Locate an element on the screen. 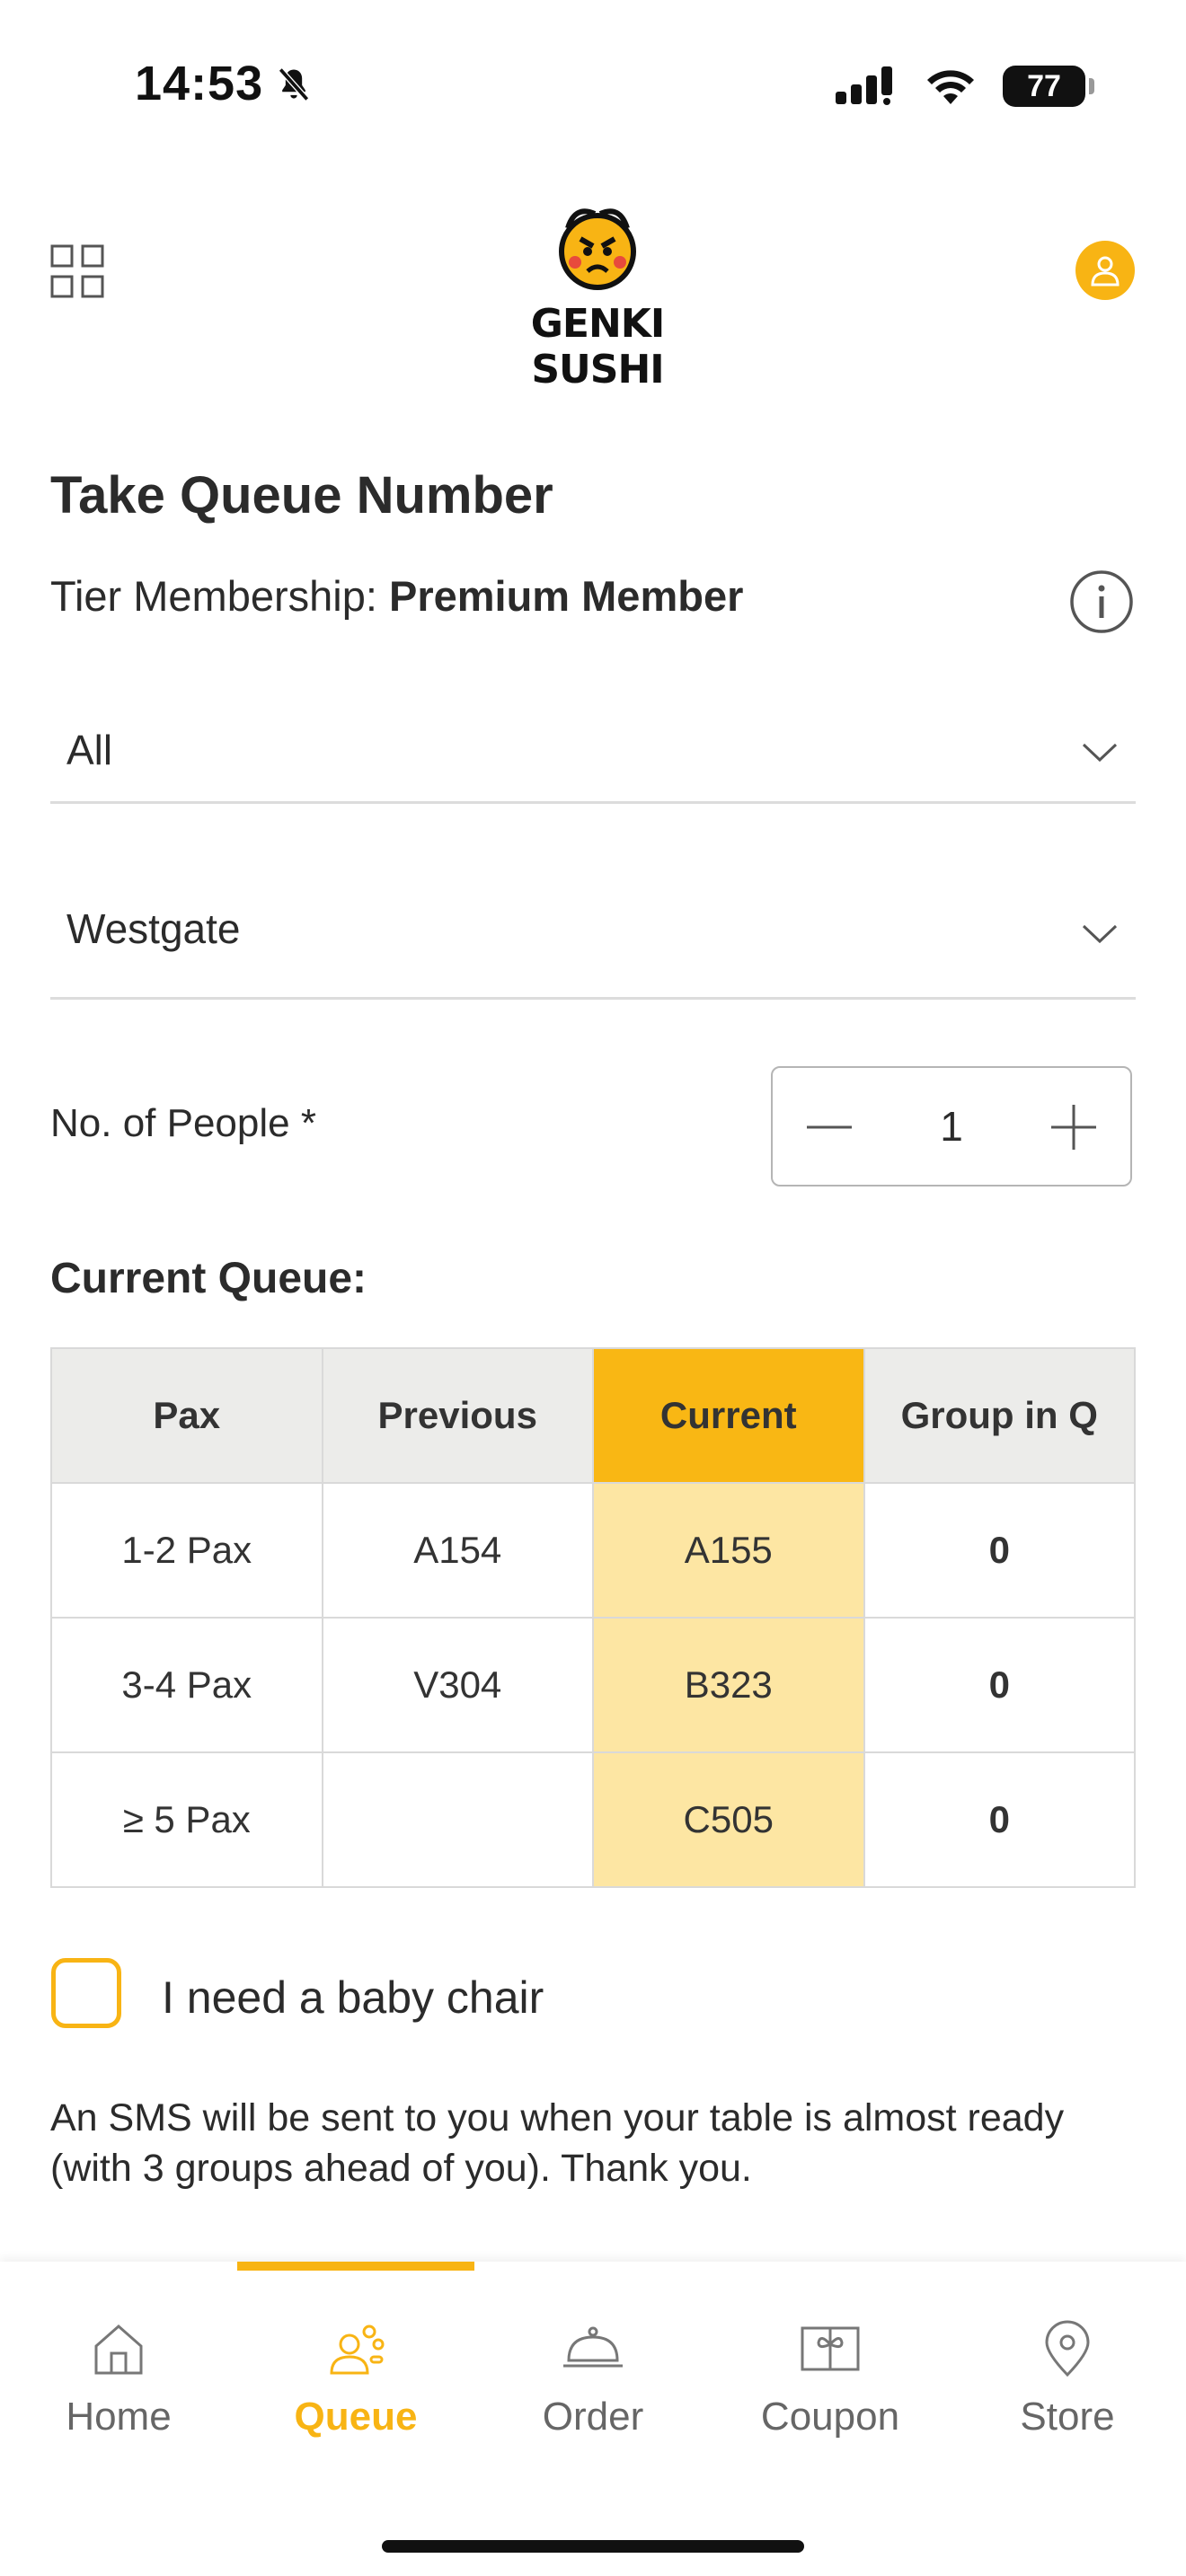 The height and width of the screenshot is (2576, 1186). header-current: Current is located at coordinates (728, 1415).